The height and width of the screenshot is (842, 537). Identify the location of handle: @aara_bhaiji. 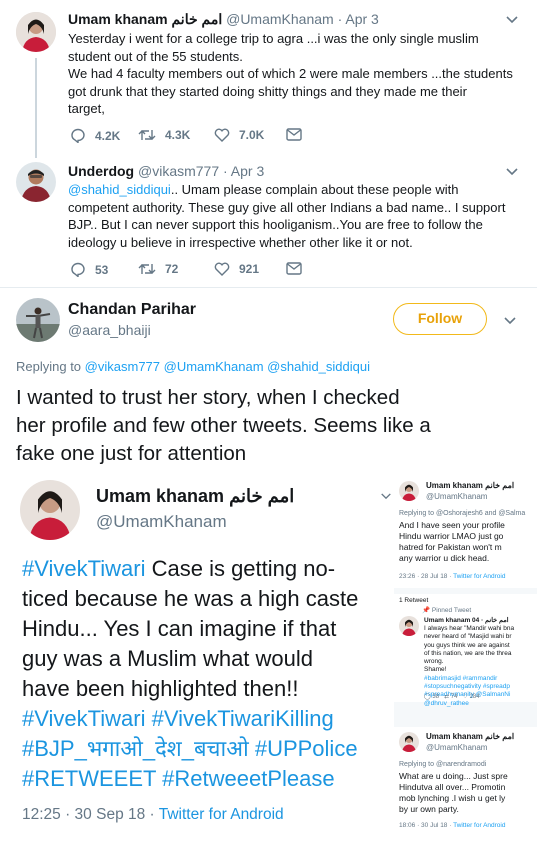
(132, 330).